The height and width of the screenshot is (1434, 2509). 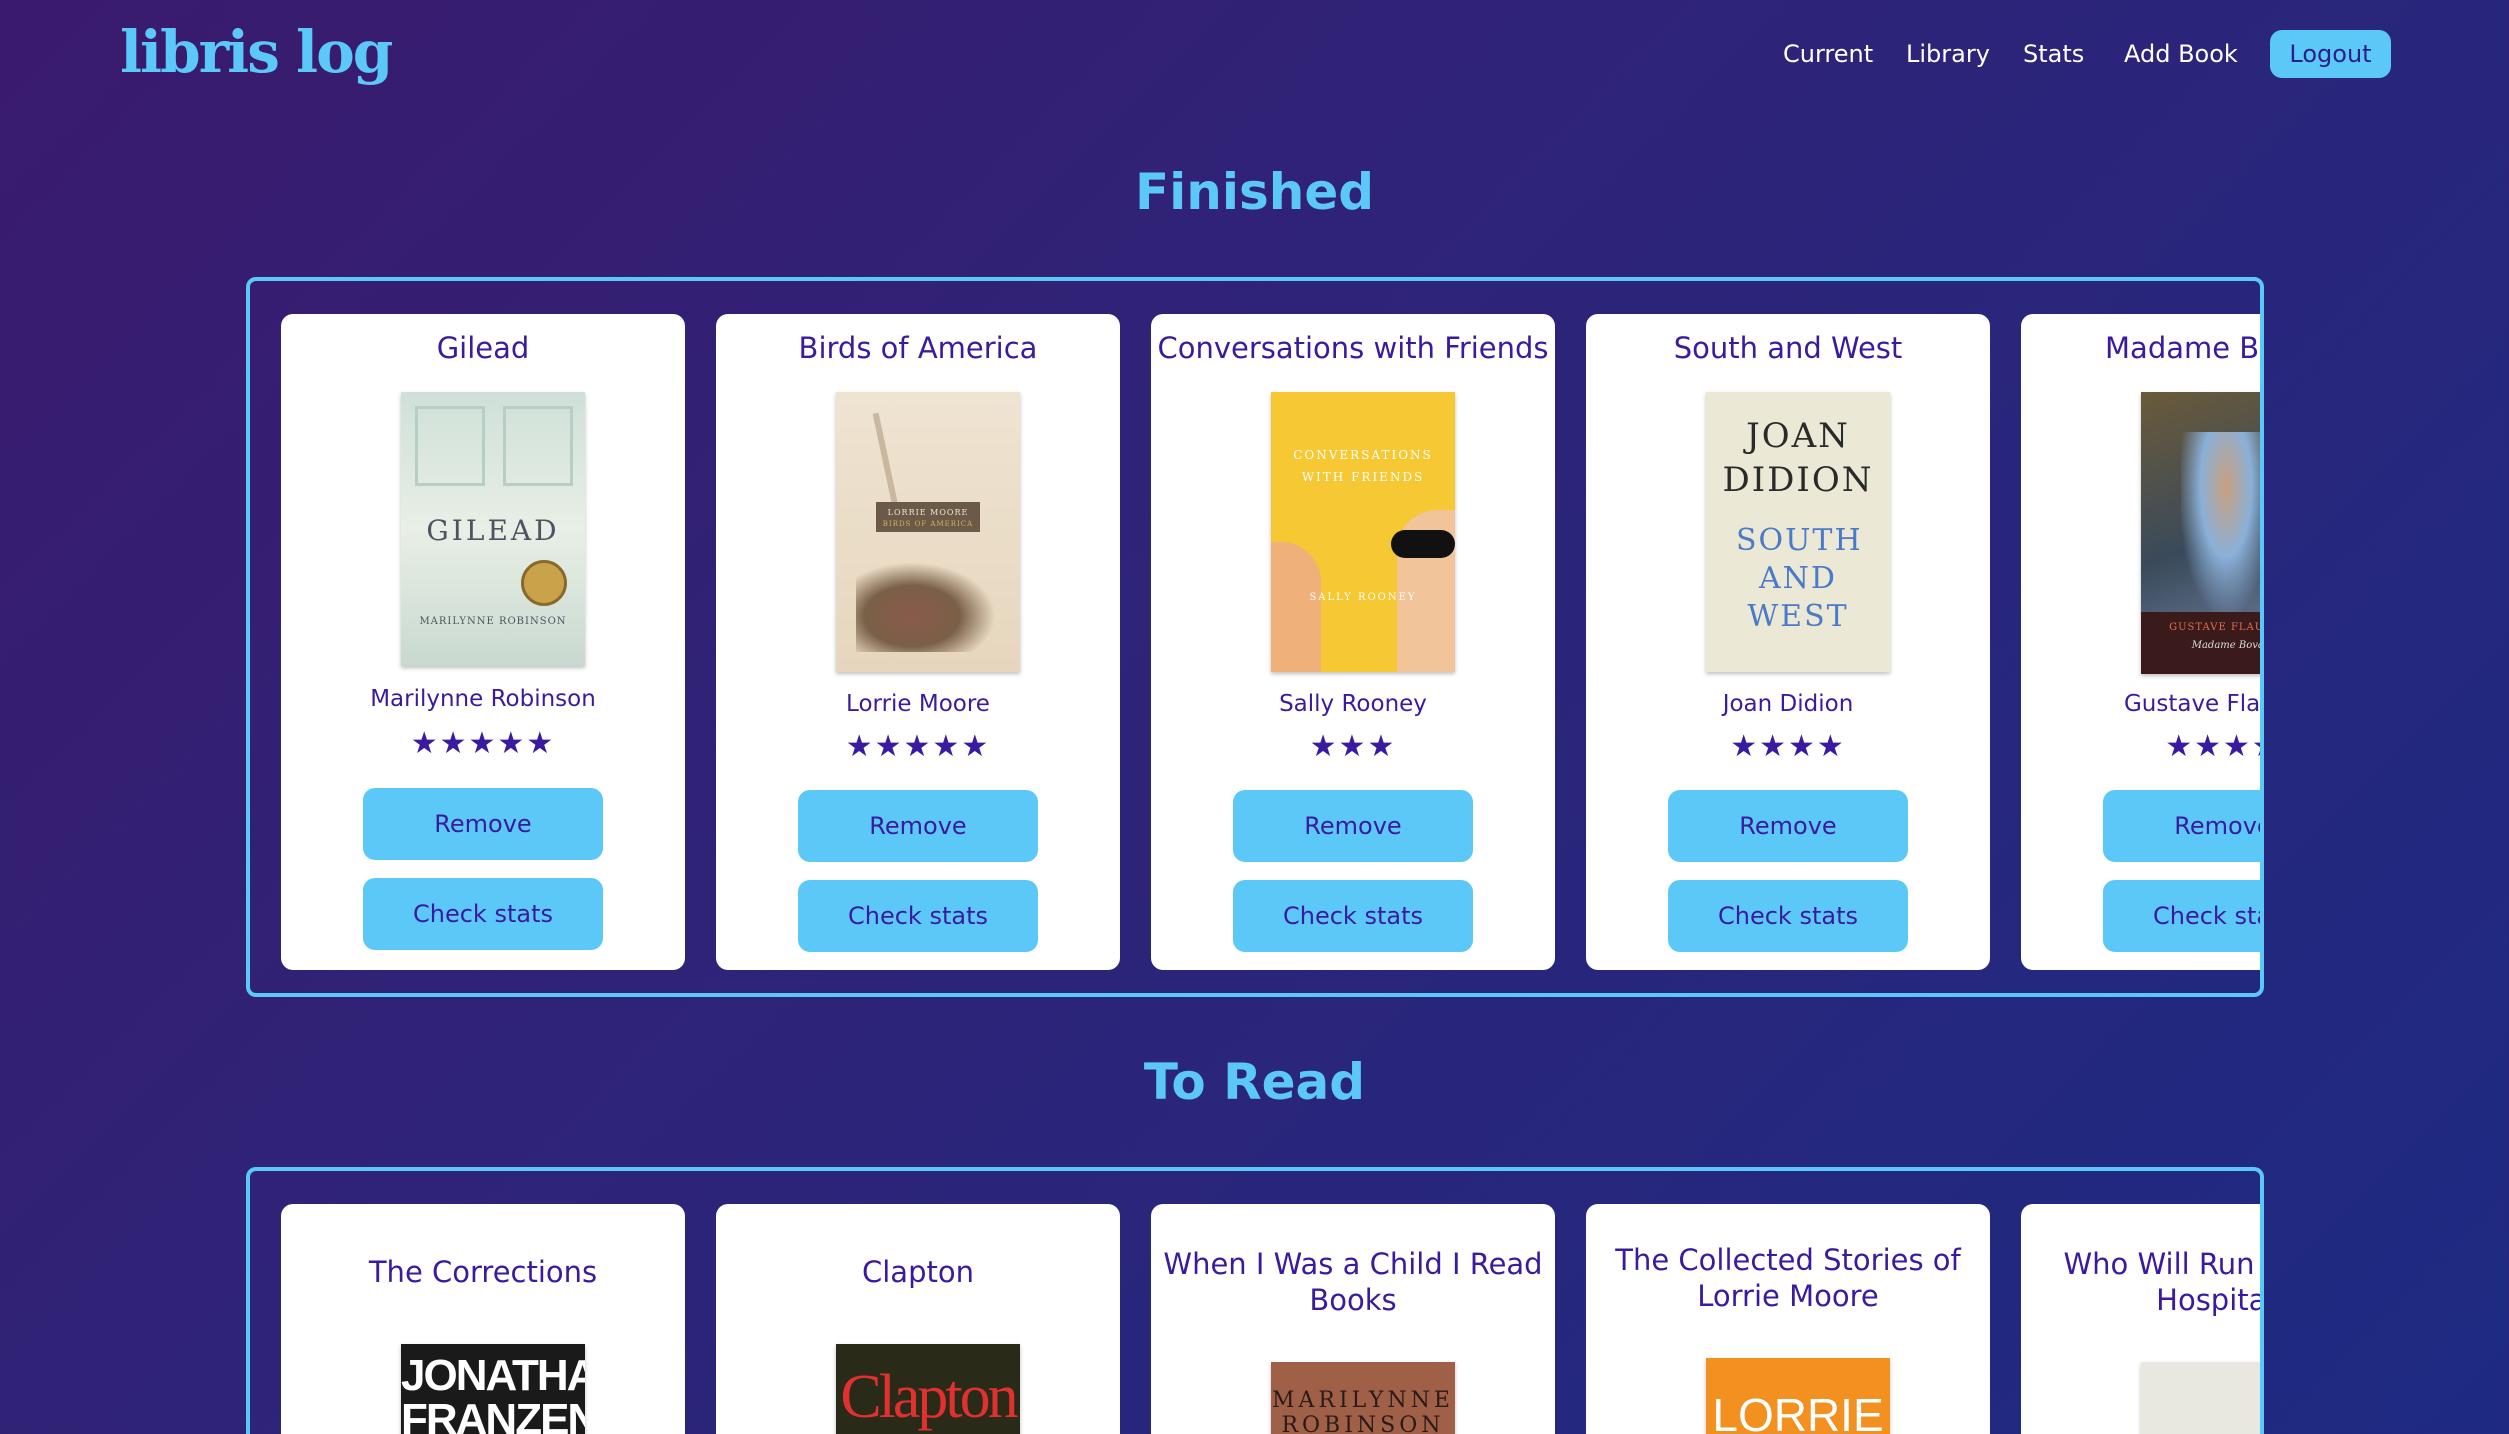 I want to click on book-title: Madame Bovary, so click(x=2182, y=348).